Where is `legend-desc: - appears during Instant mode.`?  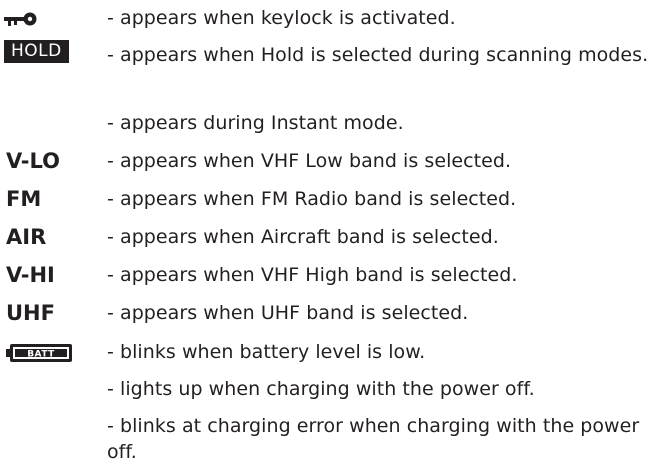 legend-desc: - appears during Instant mode. is located at coordinates (255, 123).